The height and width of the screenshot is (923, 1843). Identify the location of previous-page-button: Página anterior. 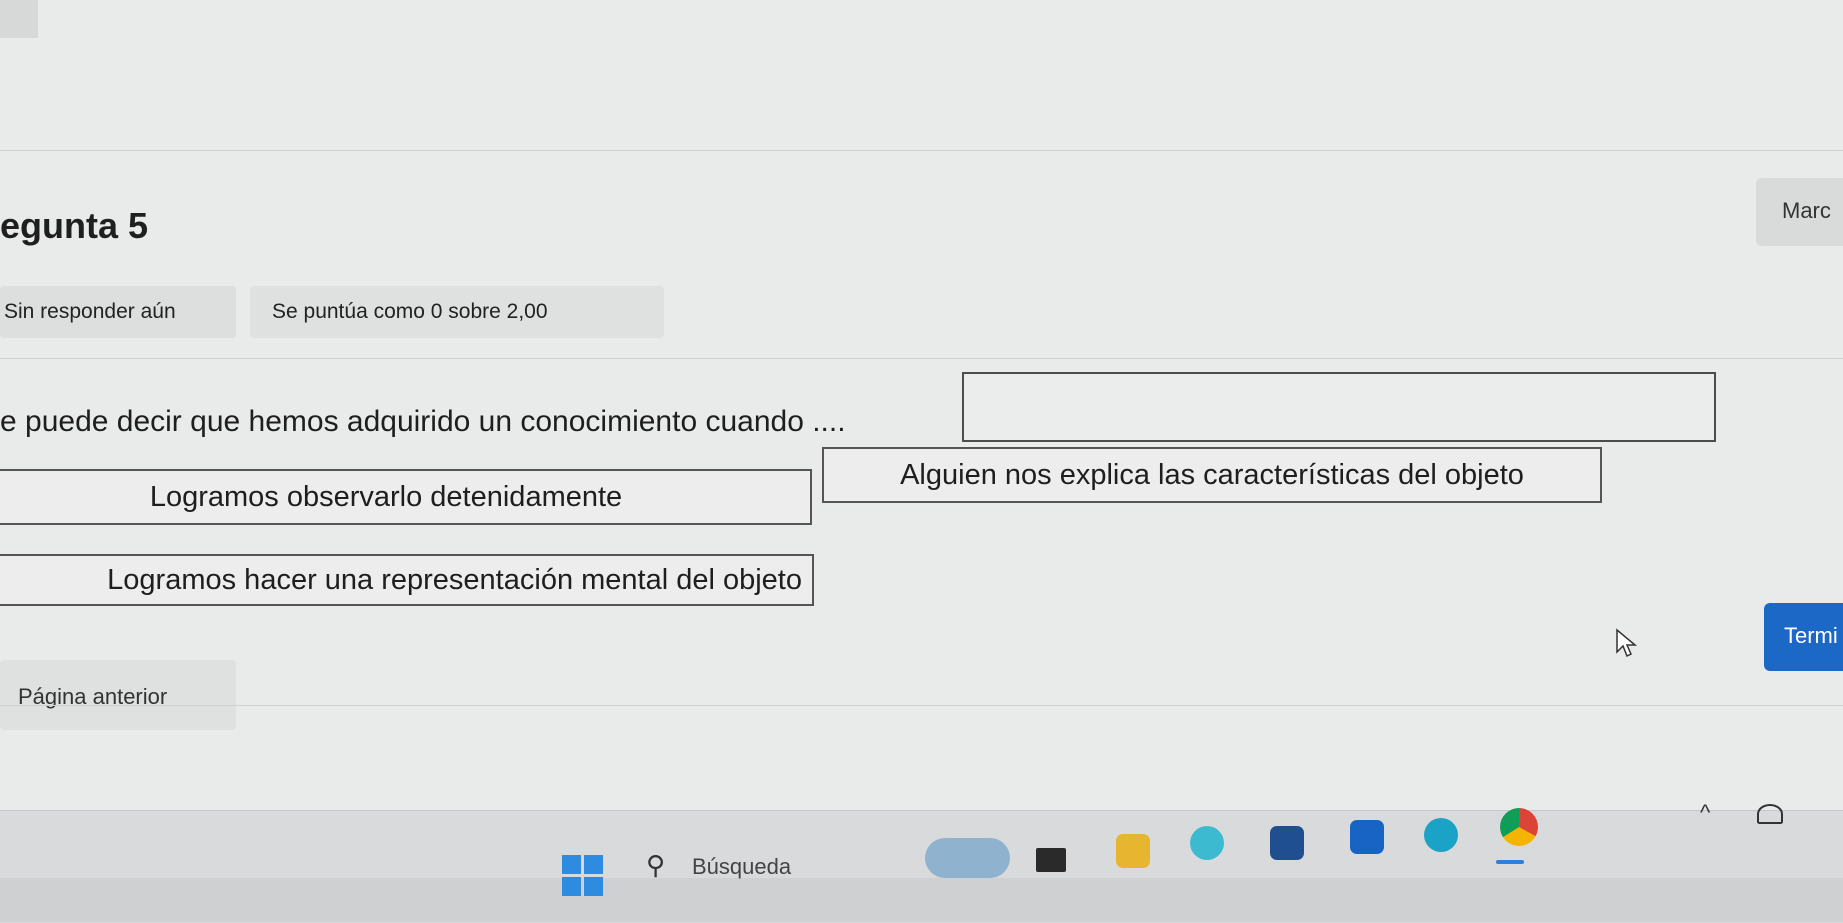
(118, 695).